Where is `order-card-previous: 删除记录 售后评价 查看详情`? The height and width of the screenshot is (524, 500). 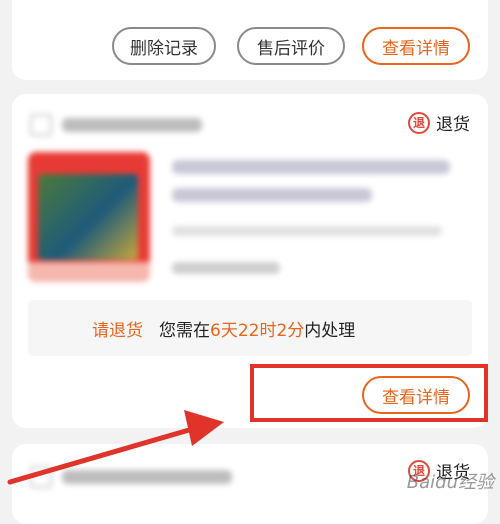 order-card-previous: 删除记录 售后评价 查看详情 is located at coordinates (250, 40).